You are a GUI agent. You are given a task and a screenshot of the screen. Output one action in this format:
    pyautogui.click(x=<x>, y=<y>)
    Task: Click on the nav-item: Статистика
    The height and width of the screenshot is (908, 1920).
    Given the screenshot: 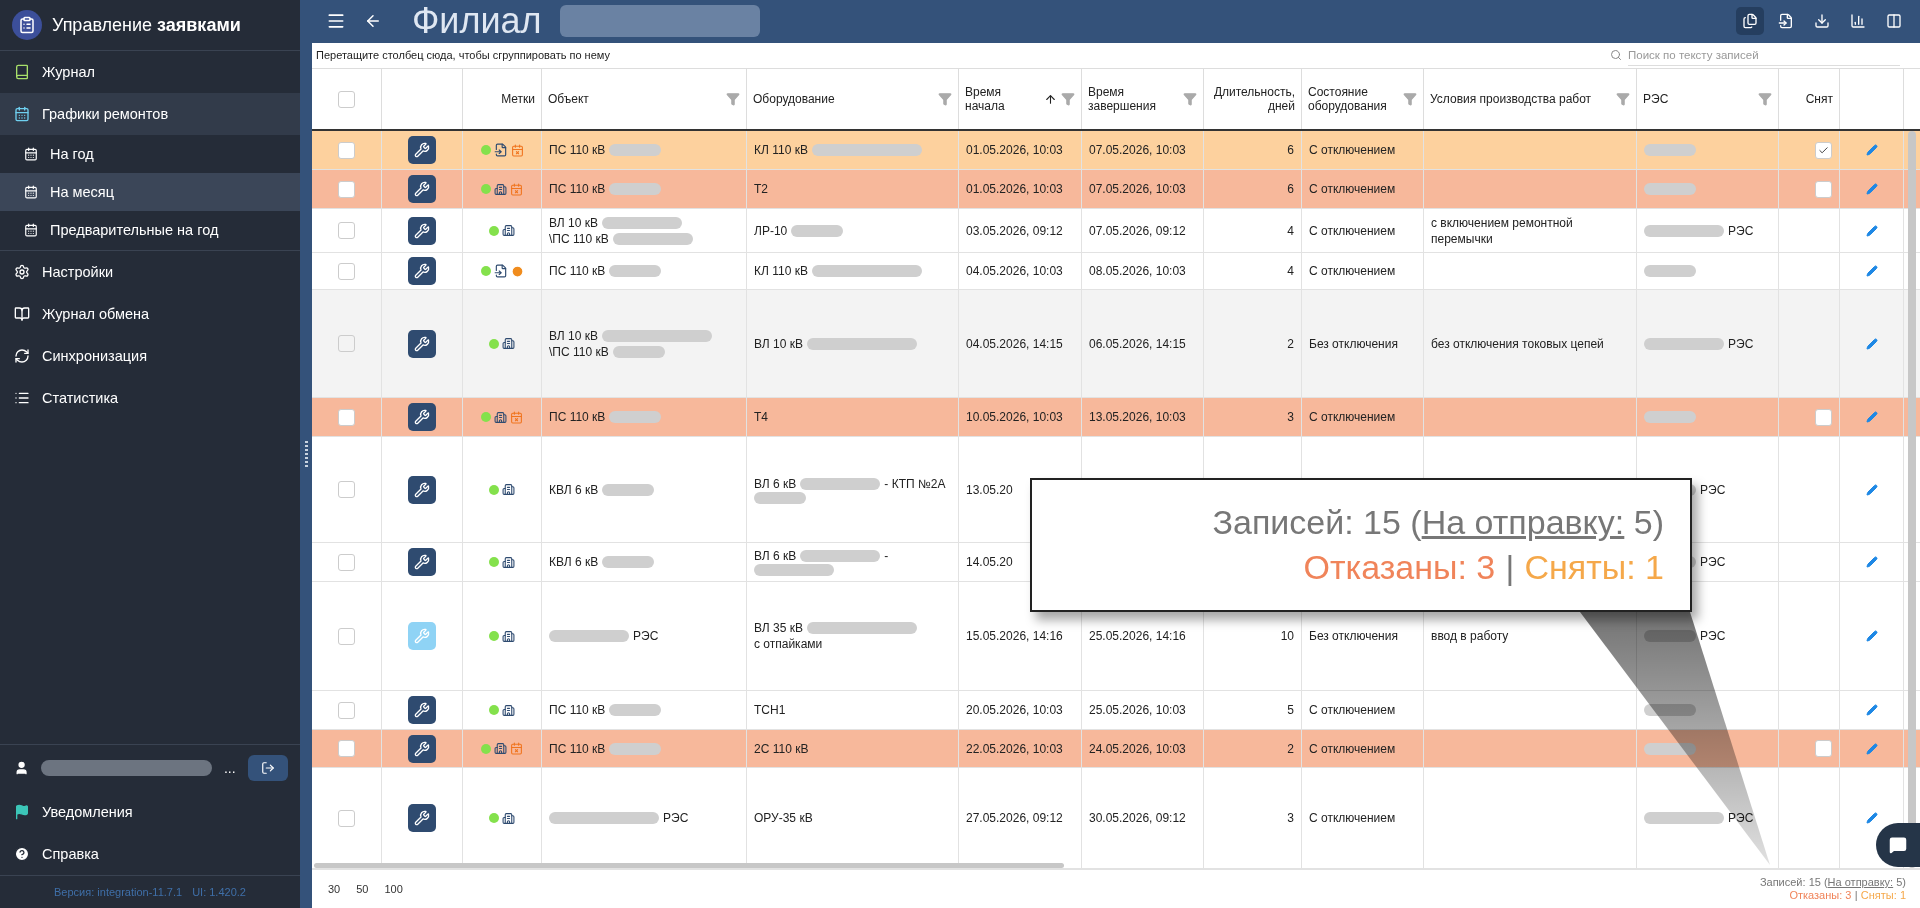 What is the action you would take?
    pyautogui.click(x=150, y=398)
    